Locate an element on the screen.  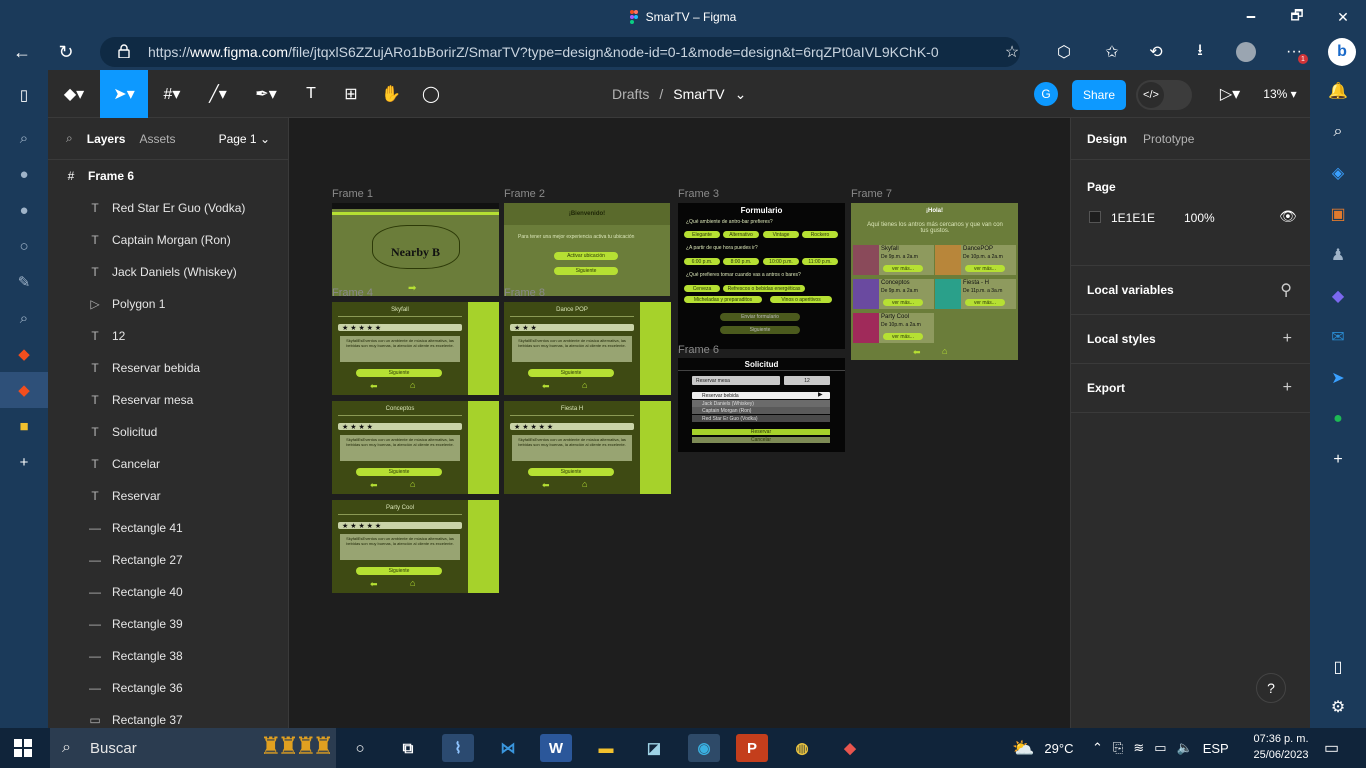
tab-design: Design is located at coordinates (1107, 139).